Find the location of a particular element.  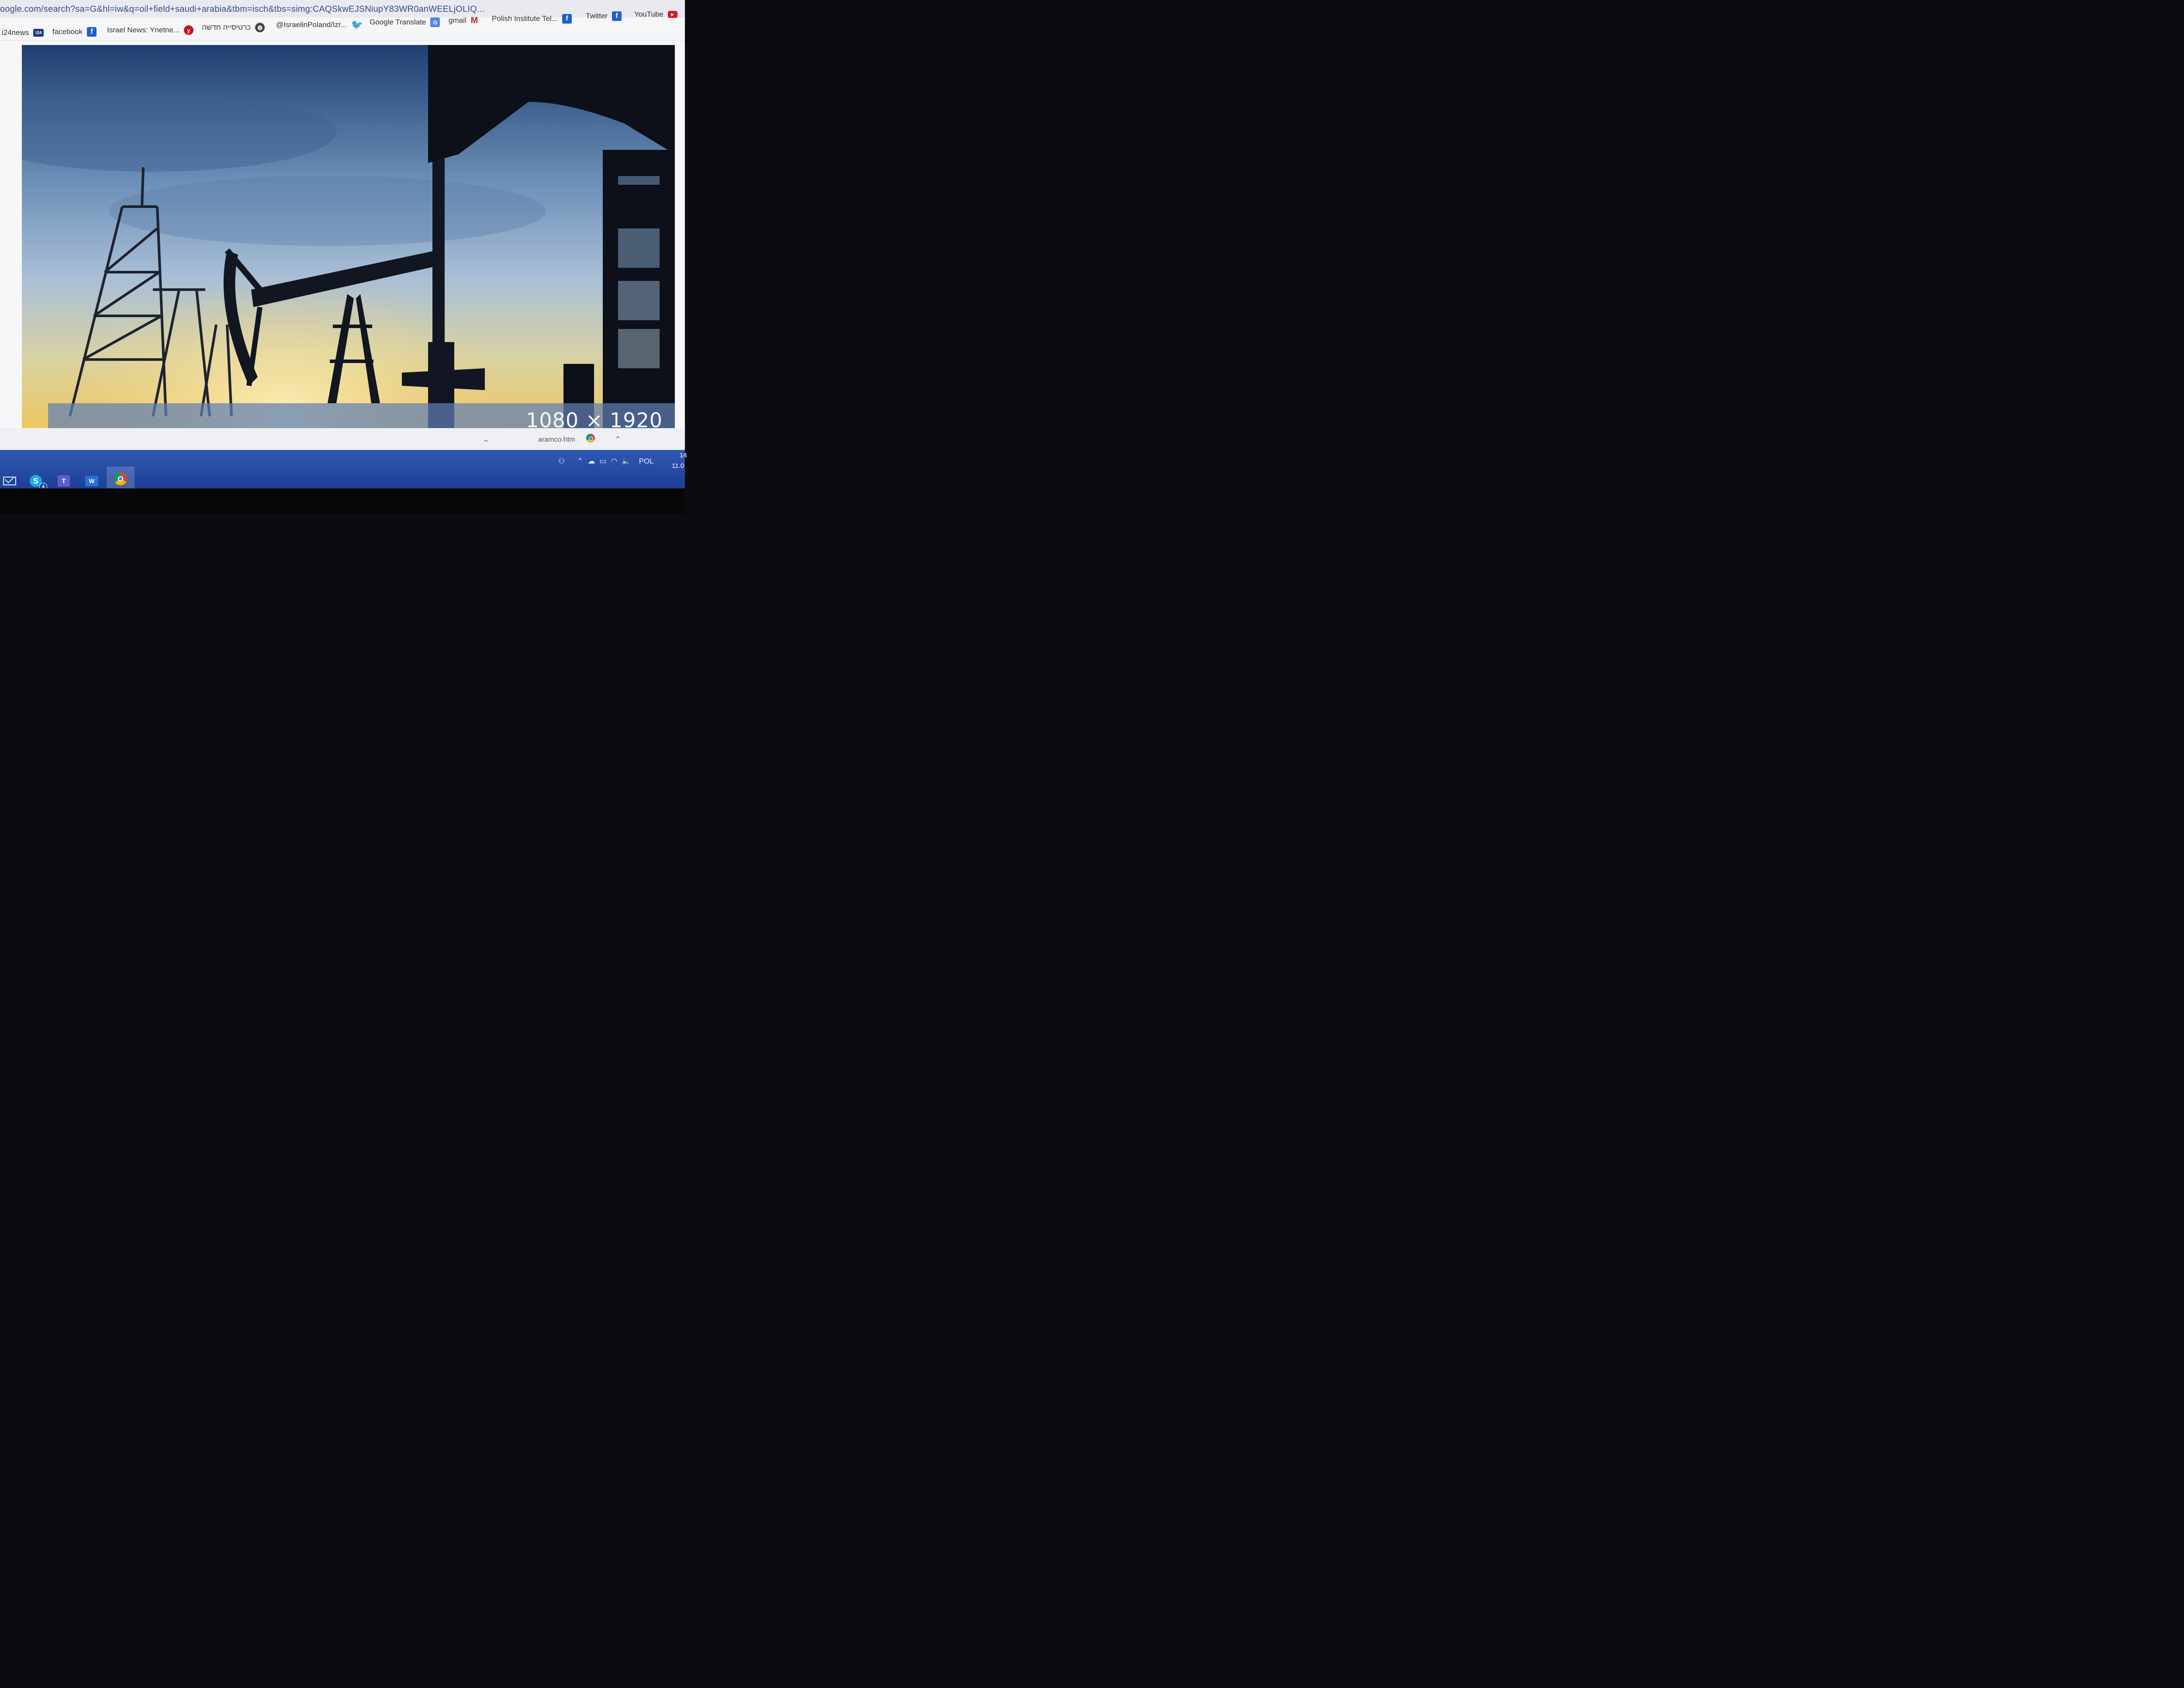

bookmark-facebook: facebook f is located at coordinates (74, 31).